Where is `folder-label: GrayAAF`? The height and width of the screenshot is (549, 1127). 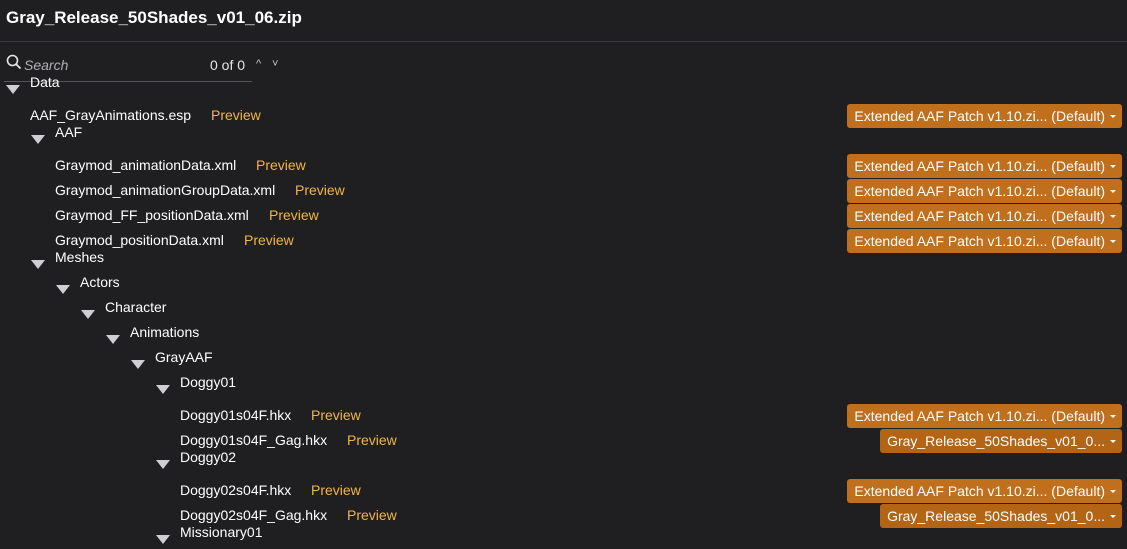
folder-label: GrayAAF is located at coordinates (184, 357).